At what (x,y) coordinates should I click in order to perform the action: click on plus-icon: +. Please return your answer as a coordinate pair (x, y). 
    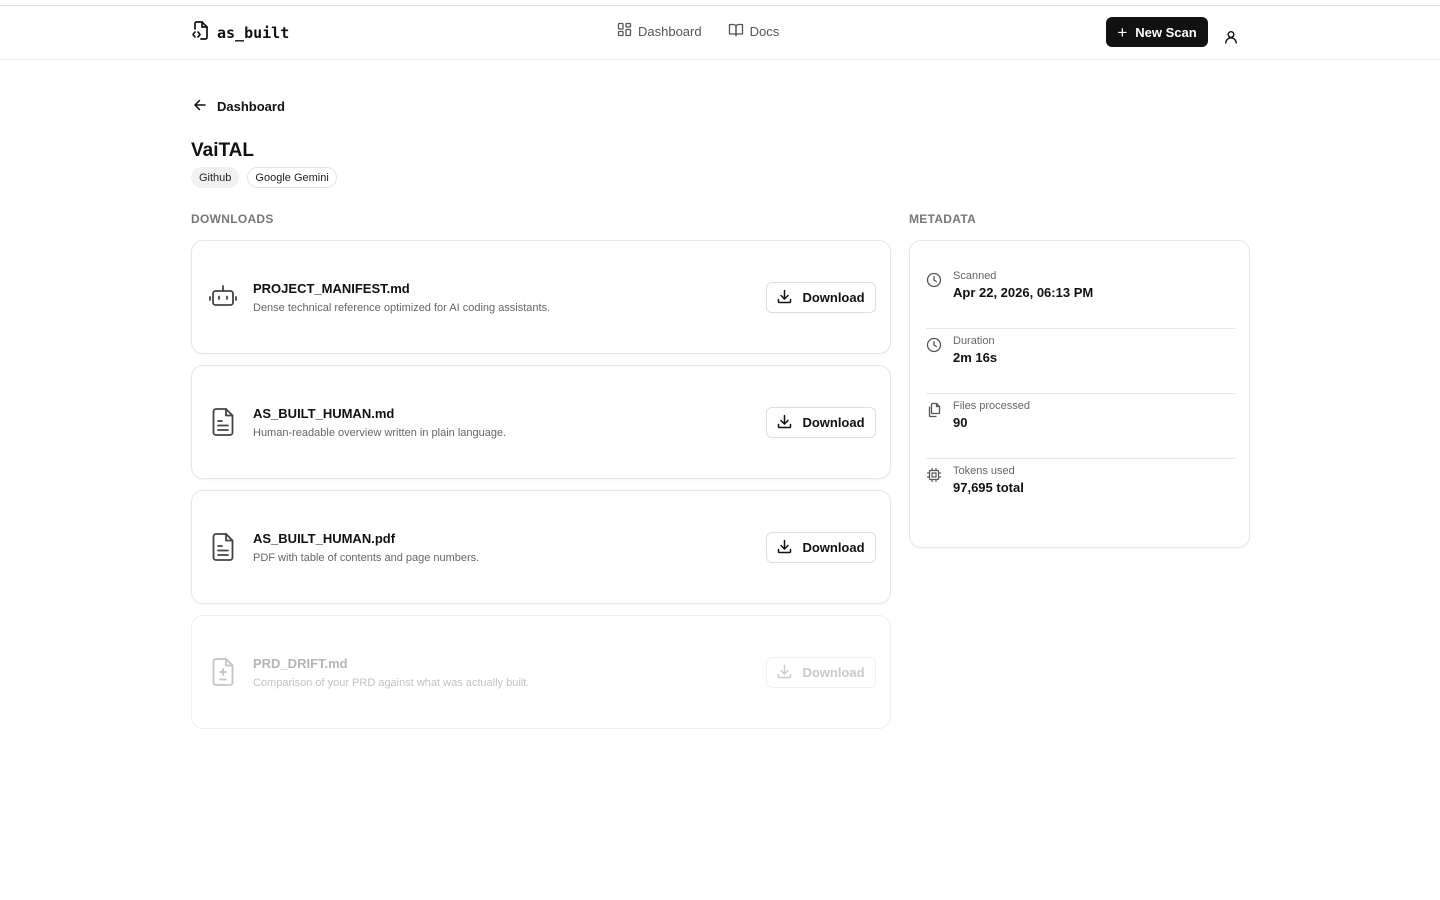
    Looking at the image, I should click on (1122, 32).